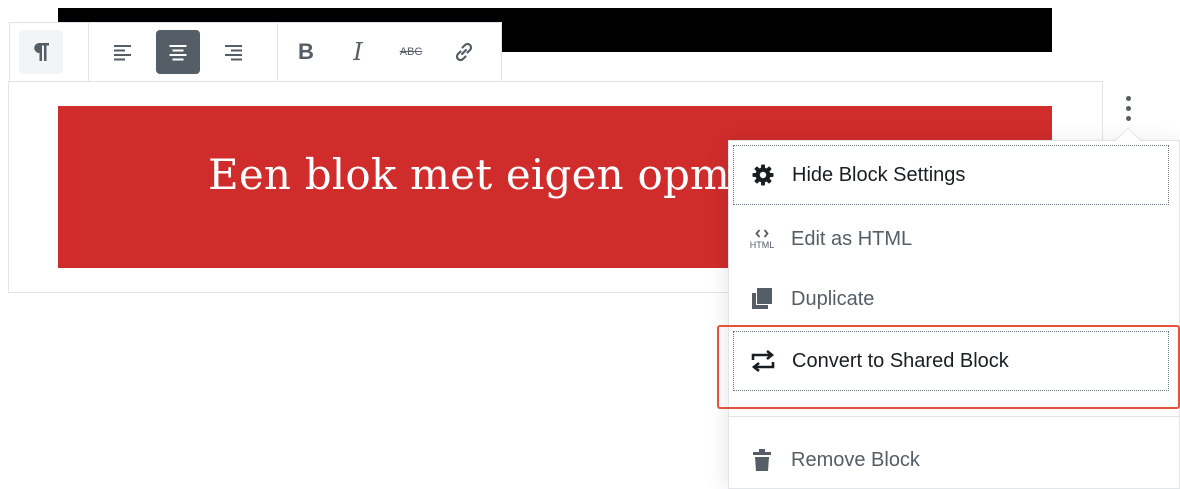 This screenshot has height=489, width=1180. I want to click on align-center-button, so click(178, 52).